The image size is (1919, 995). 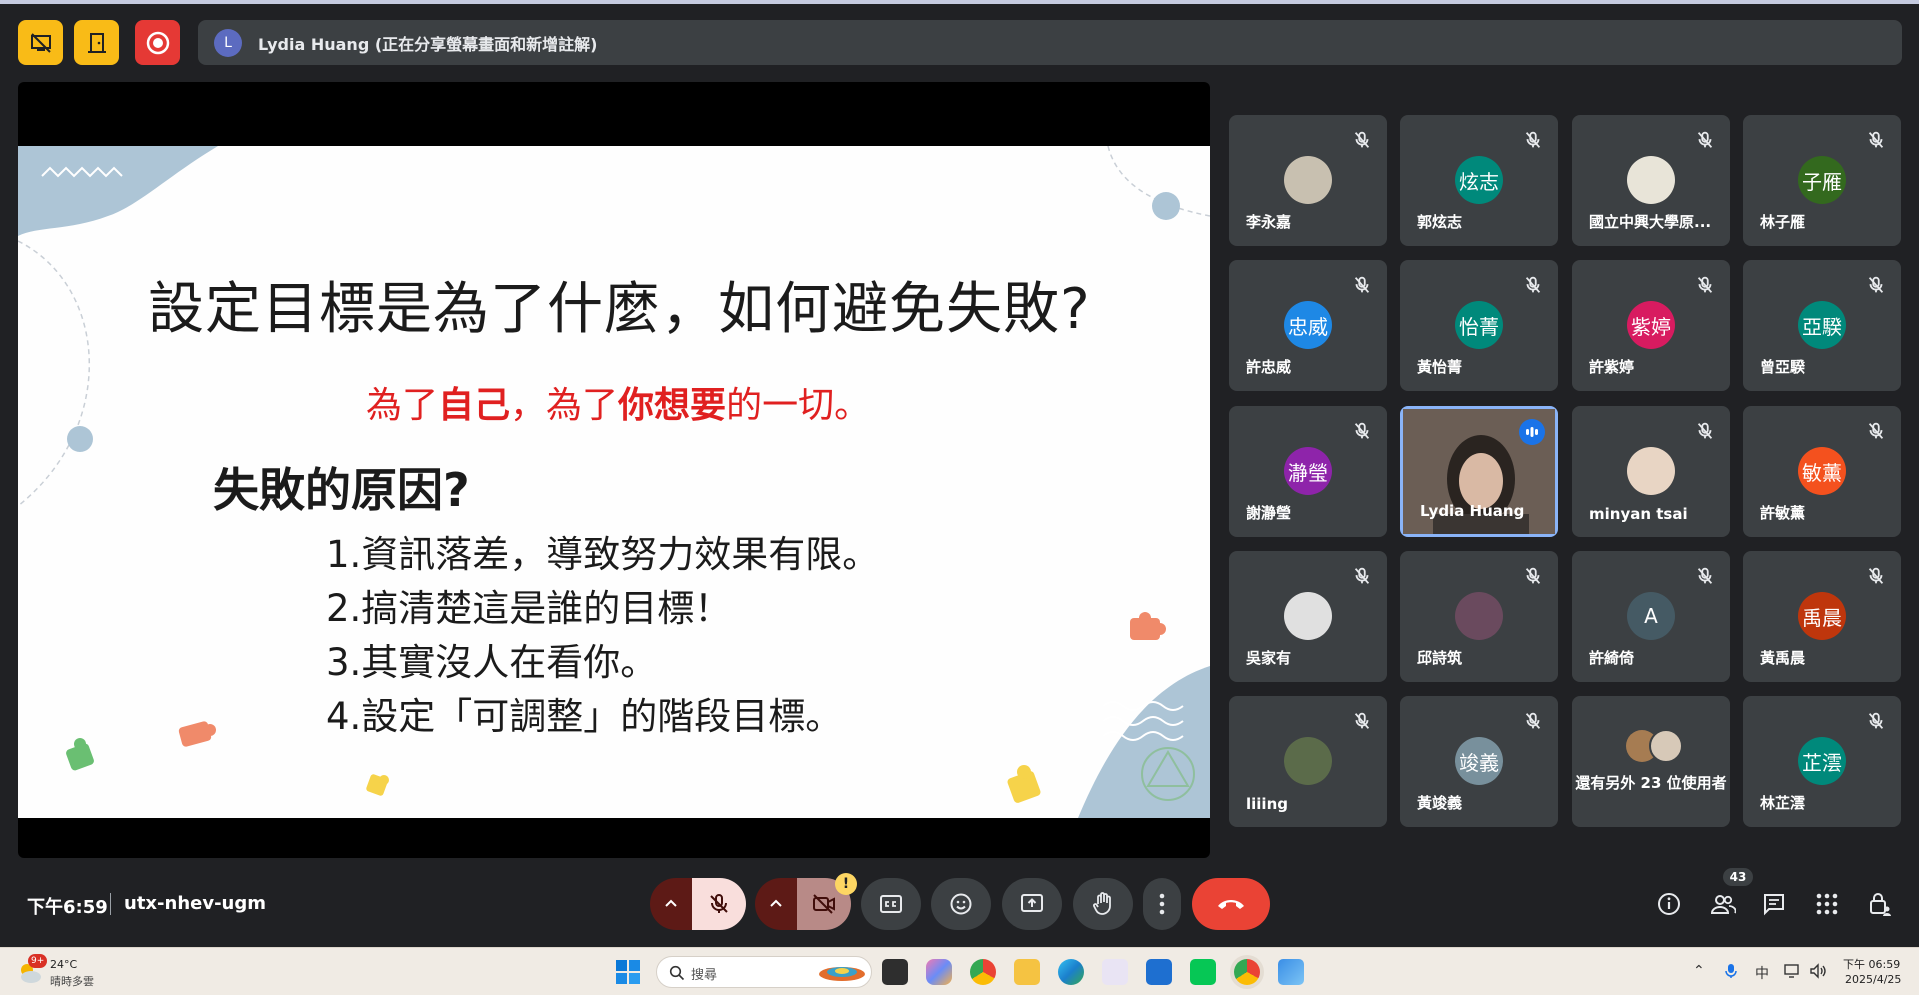 I want to click on start-button, so click(x=628, y=972).